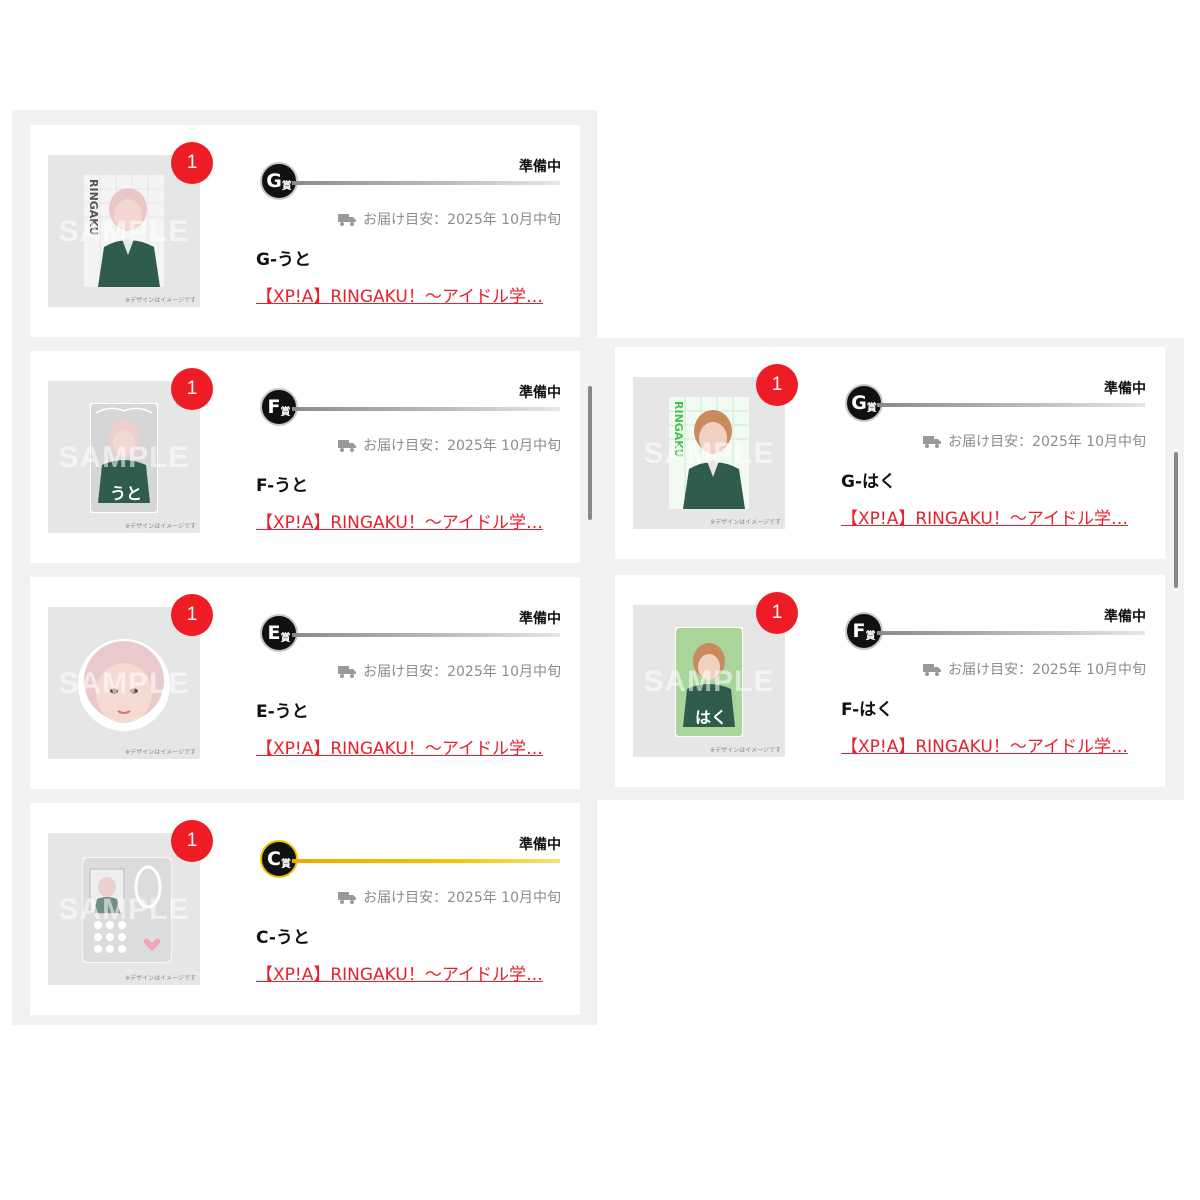 The height and width of the screenshot is (1200, 1200). I want to click on scrollbar-right, so click(1176, 520).